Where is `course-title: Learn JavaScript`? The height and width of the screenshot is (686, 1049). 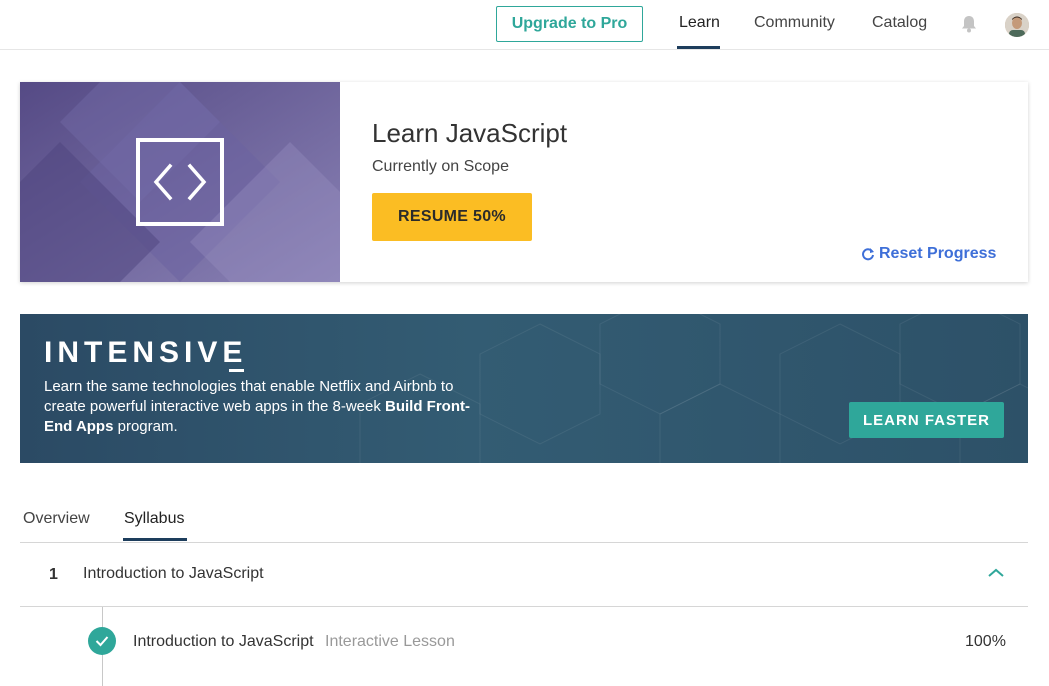 course-title: Learn JavaScript is located at coordinates (470, 133).